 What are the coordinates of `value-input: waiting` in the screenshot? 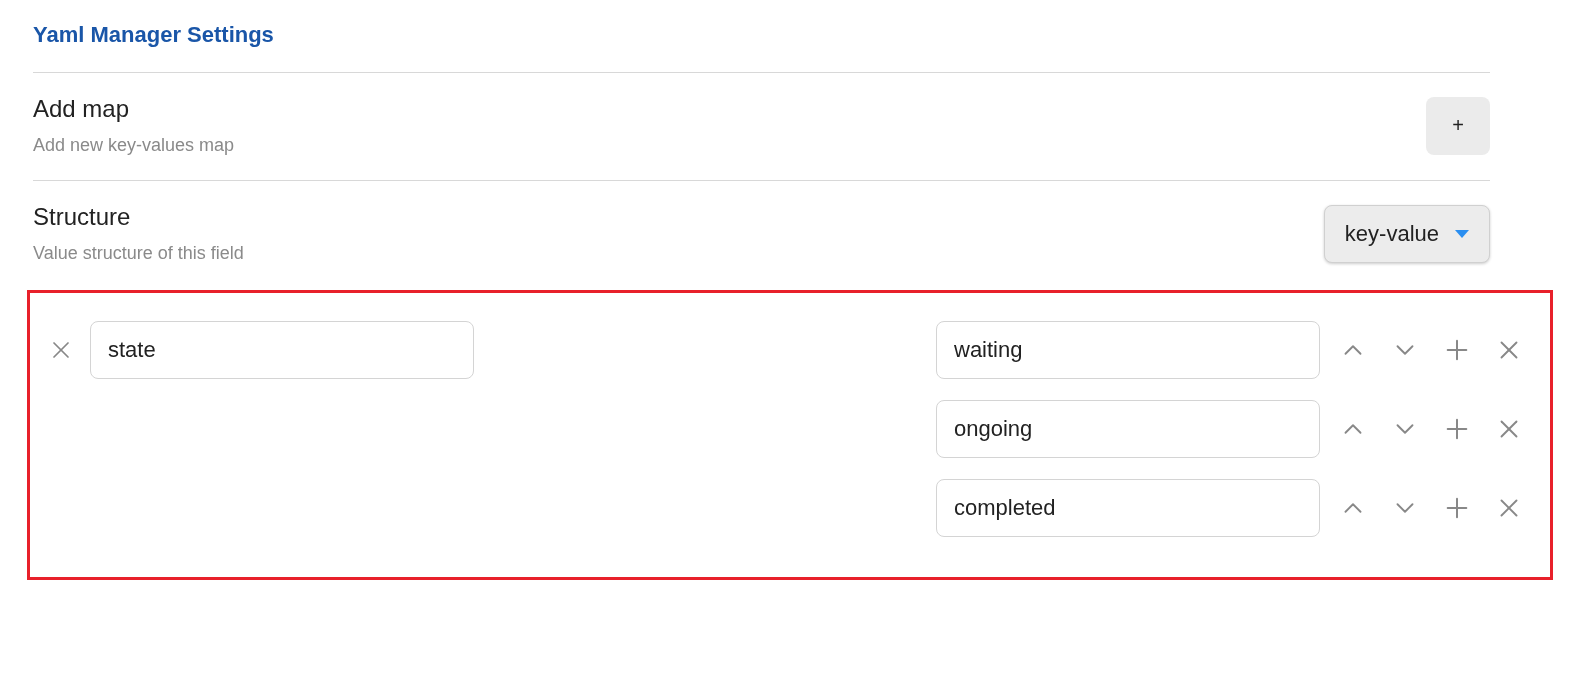 It's located at (1128, 350).